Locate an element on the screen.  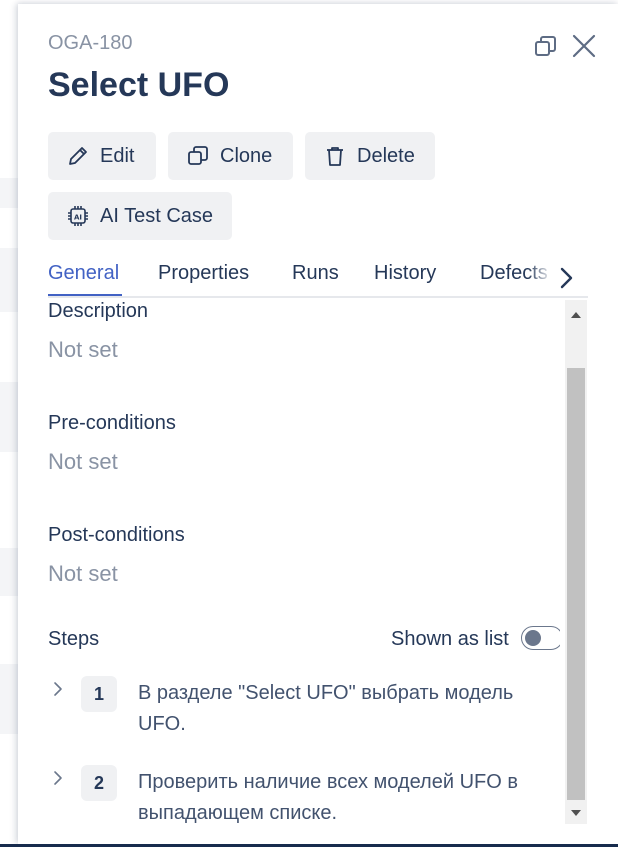
edit-button: Edit is located at coordinates (102, 156).